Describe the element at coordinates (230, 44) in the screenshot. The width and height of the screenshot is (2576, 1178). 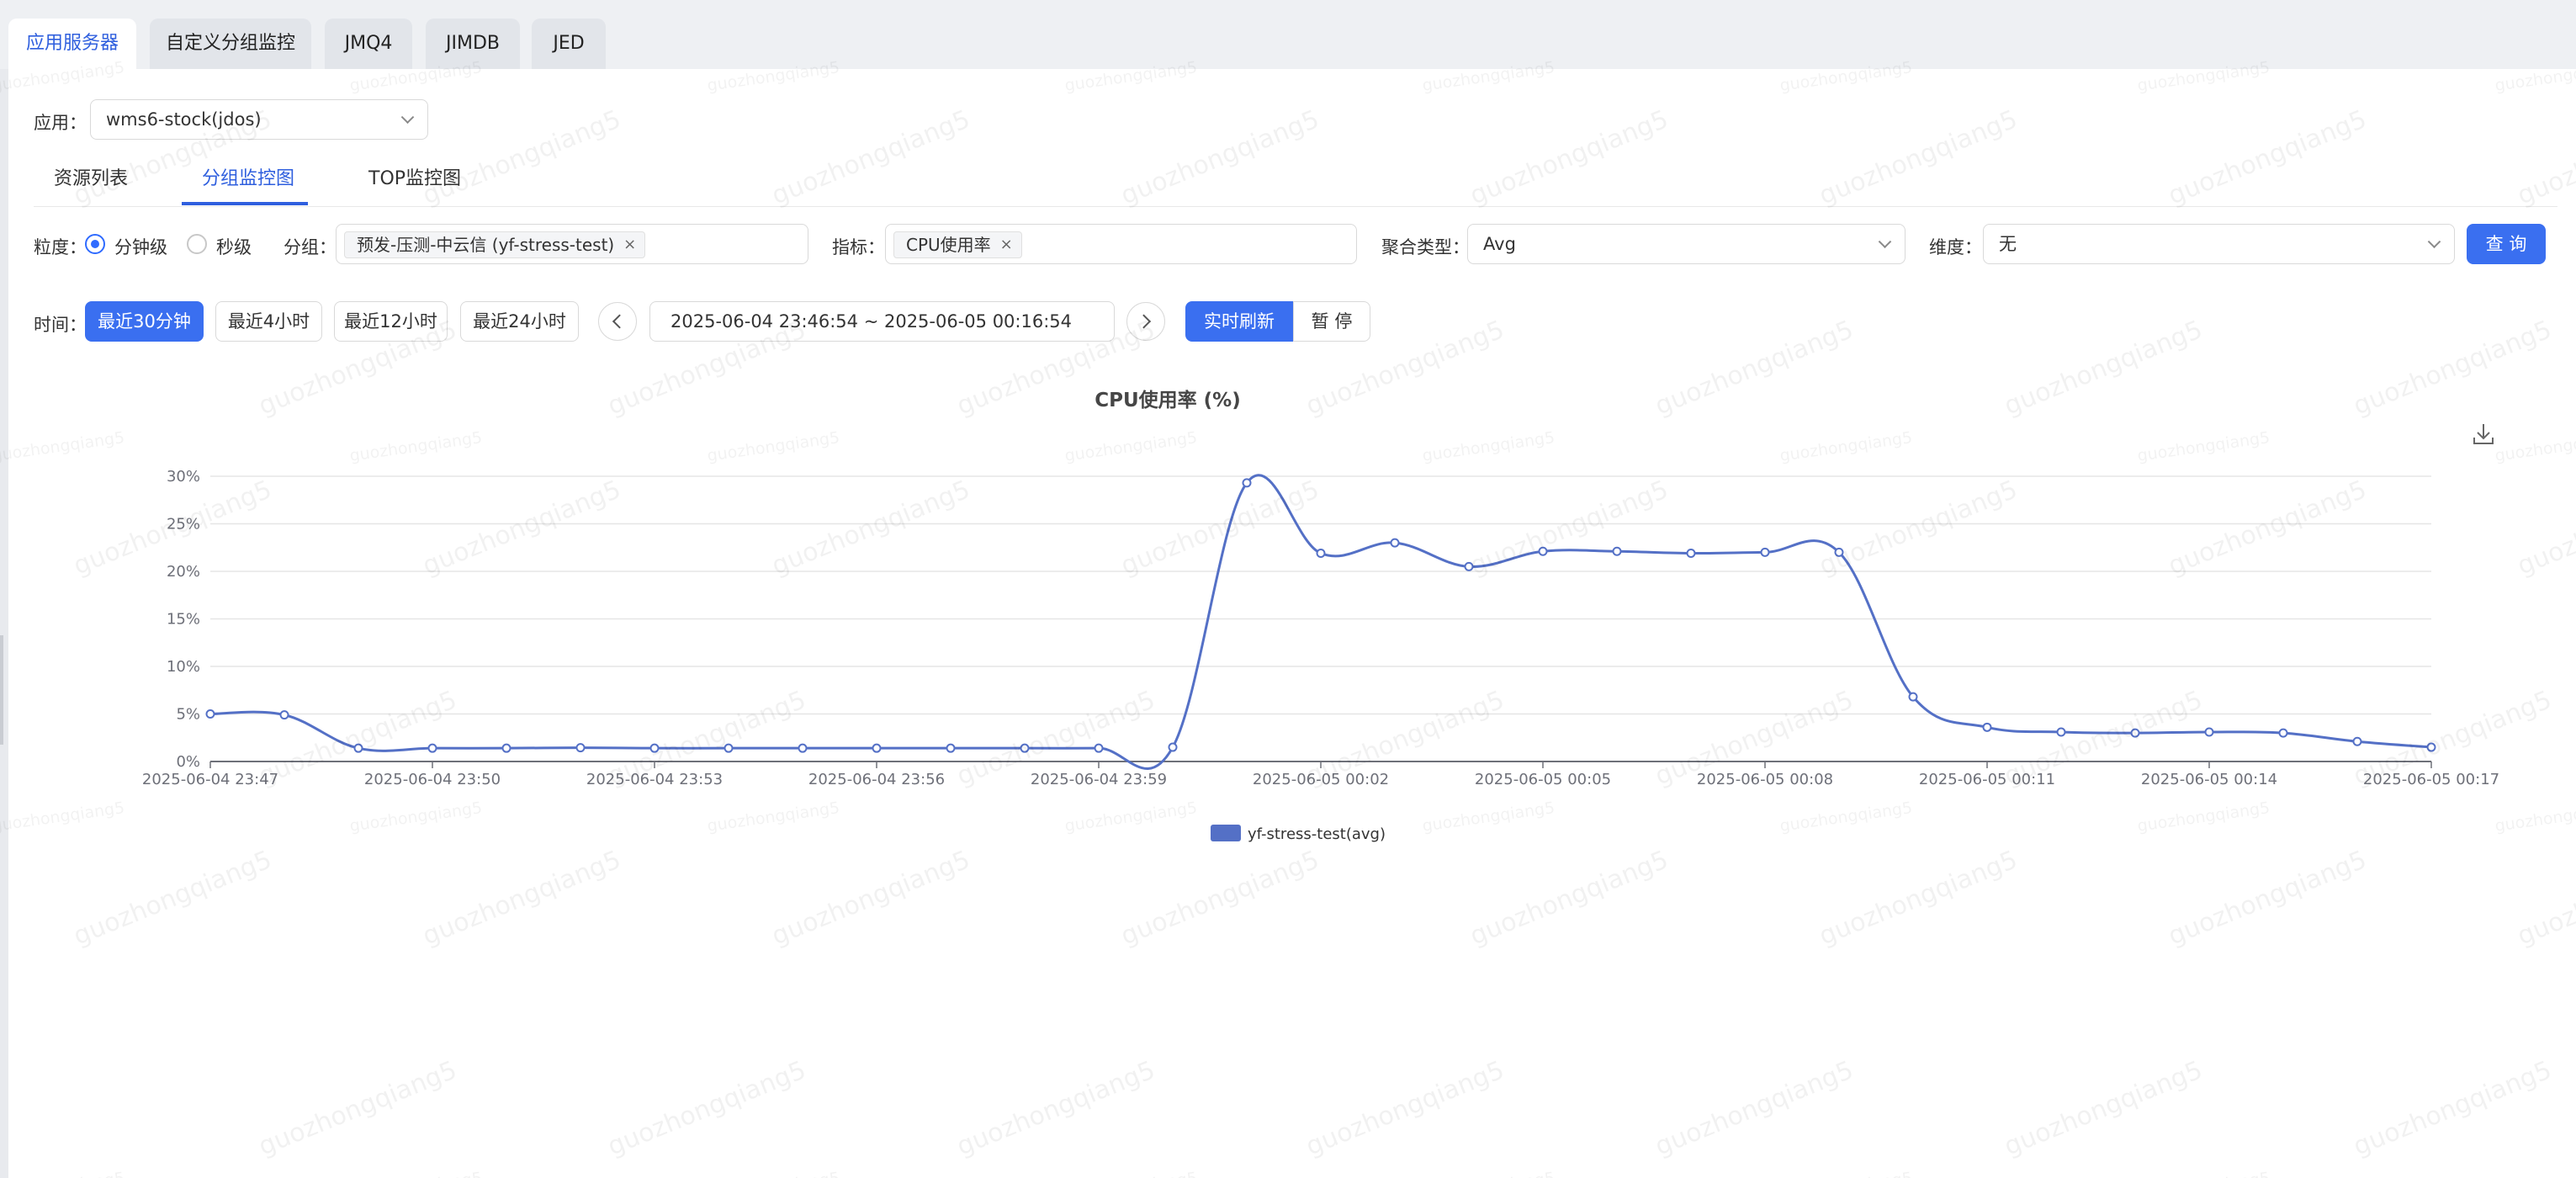
I see `tab-custom-group-monitor: 自定义分组监控` at that location.